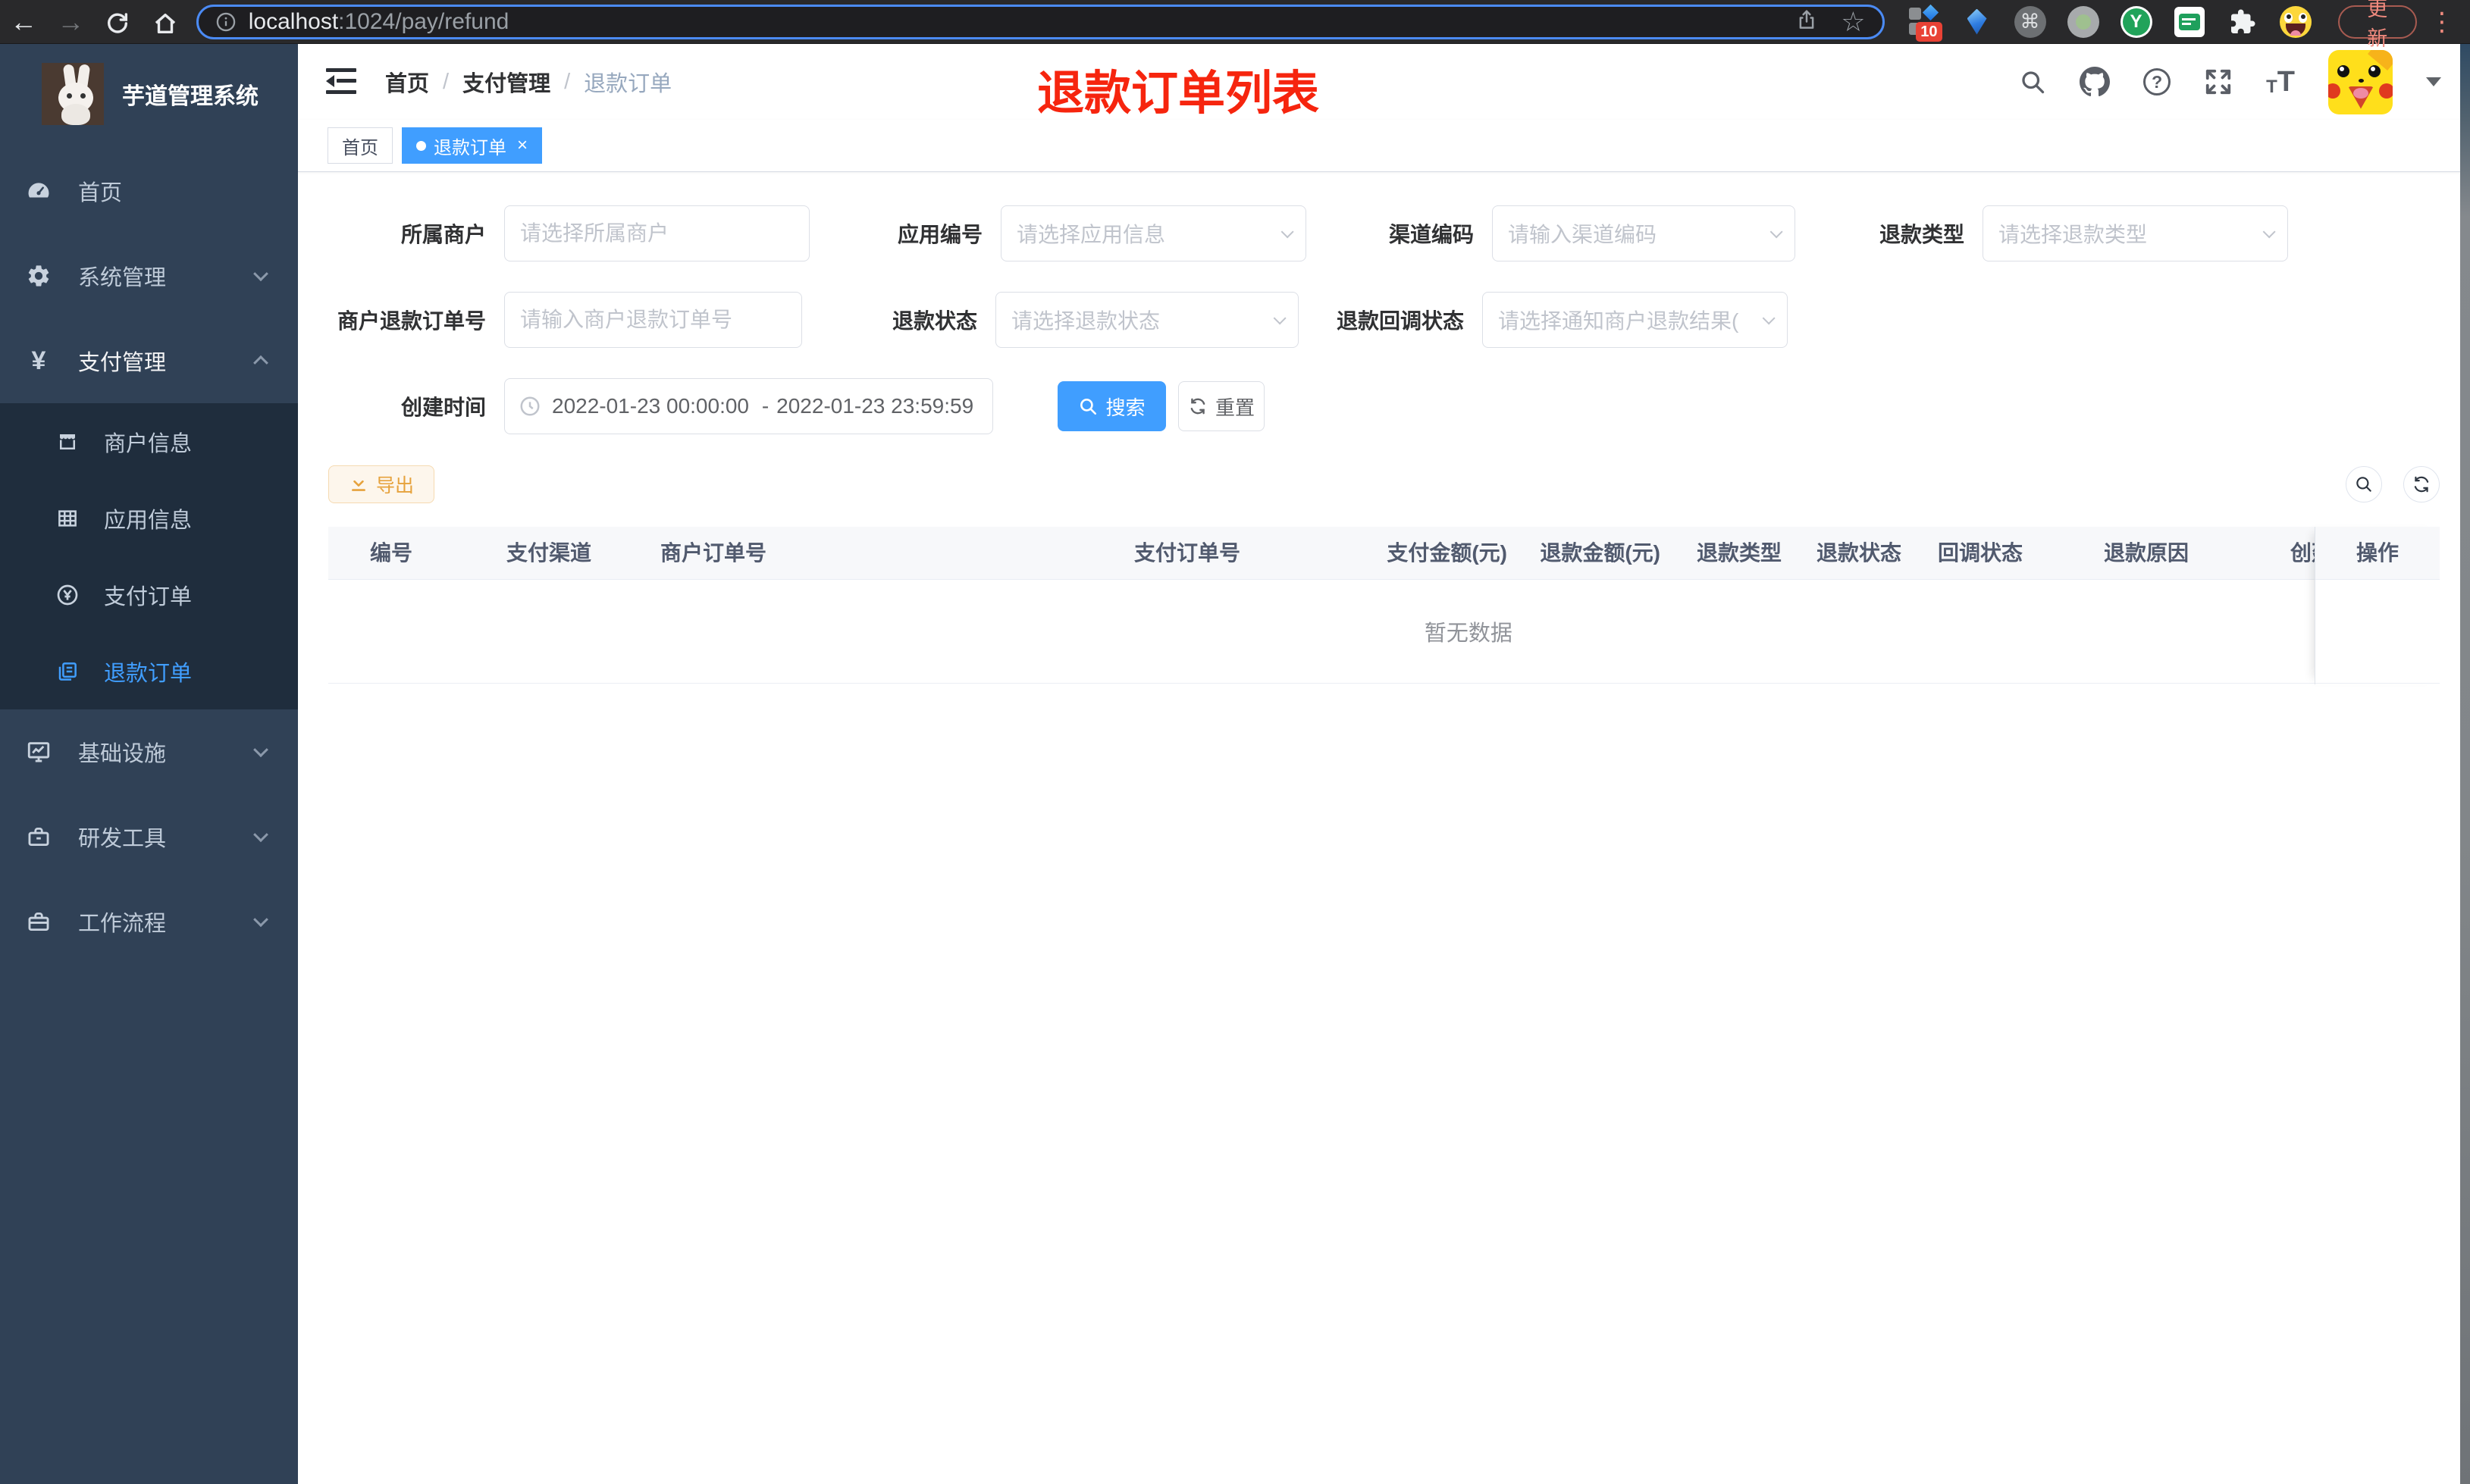 This screenshot has height=1484, width=2470. Describe the element at coordinates (117, 22) in the screenshot. I see `browser-reload-icon` at that location.